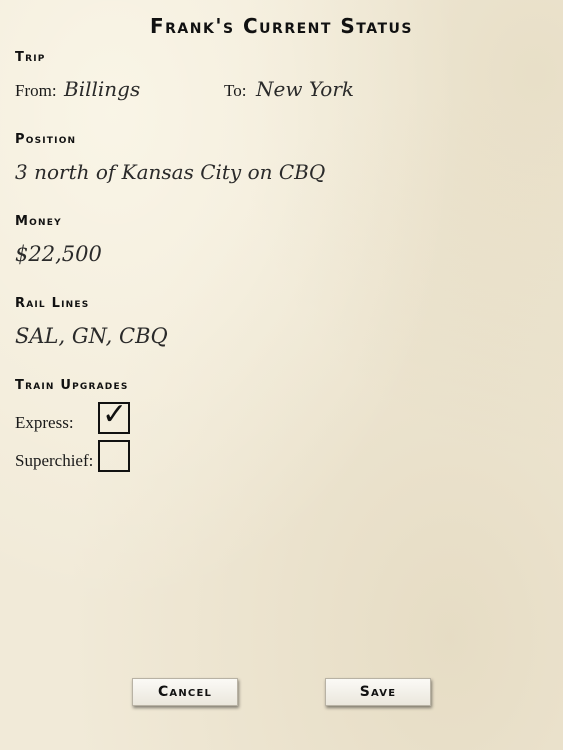  What do you see at coordinates (378, 692) in the screenshot?
I see `save-button: Save` at bounding box center [378, 692].